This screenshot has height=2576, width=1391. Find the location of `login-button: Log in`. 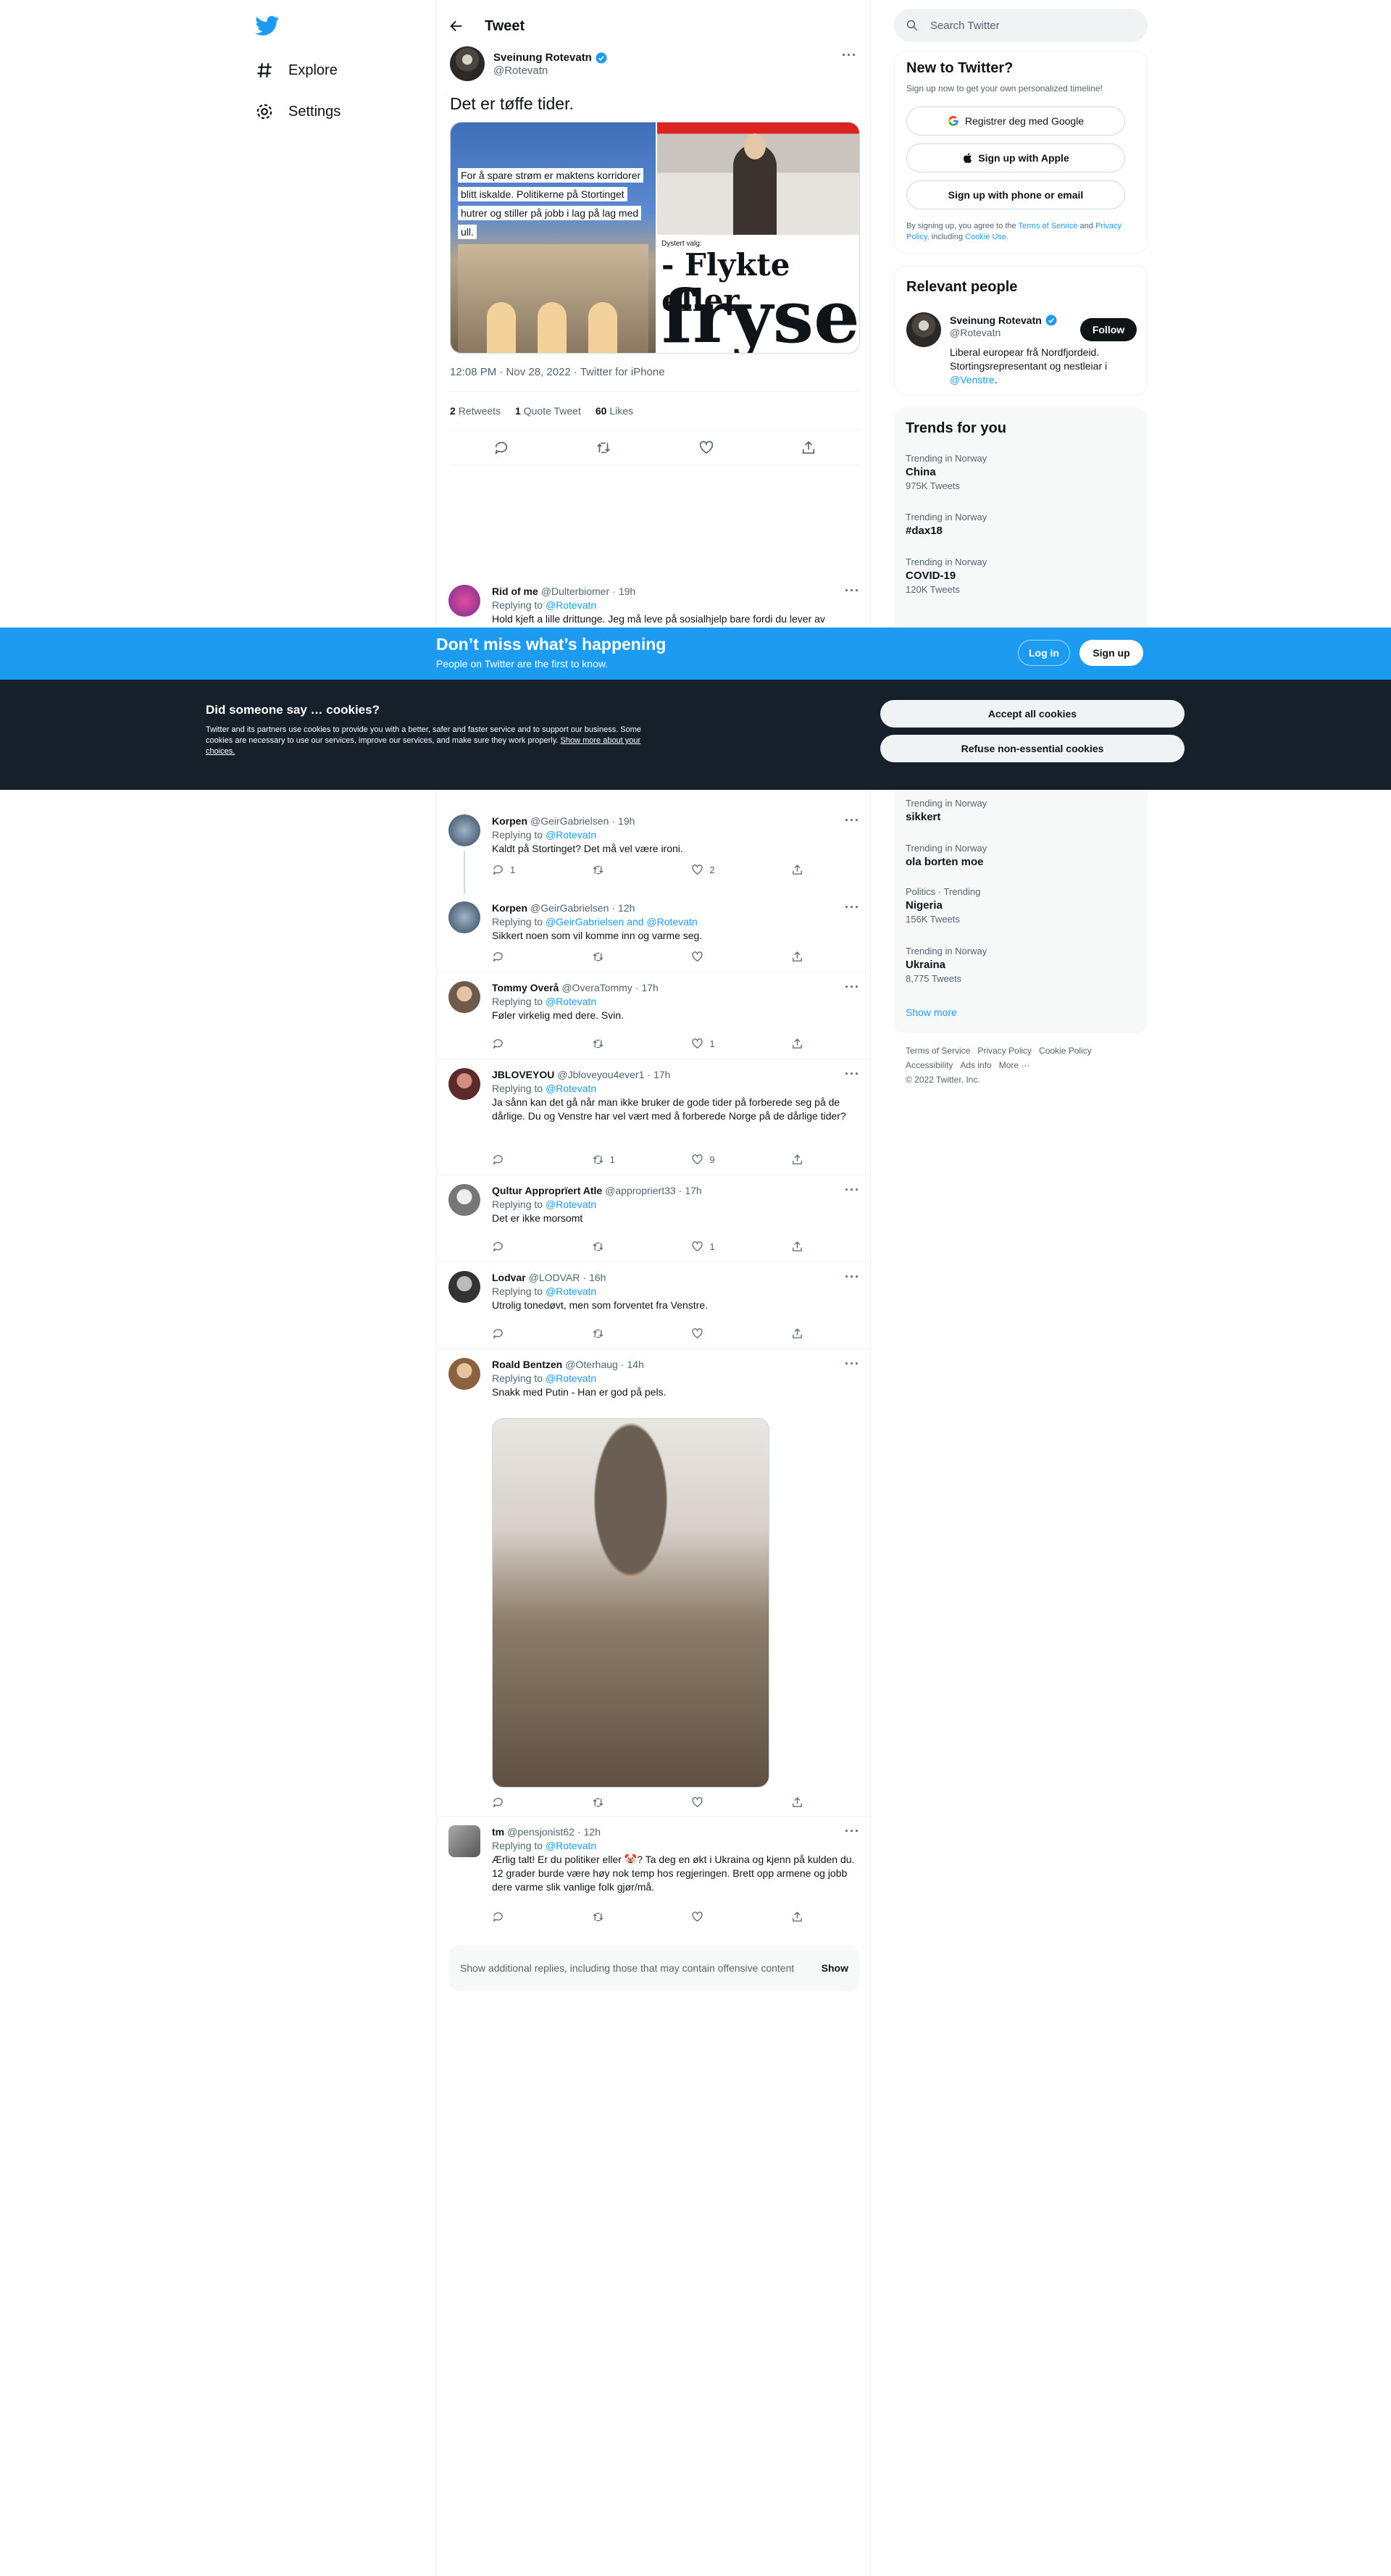

login-button: Log in is located at coordinates (1044, 653).